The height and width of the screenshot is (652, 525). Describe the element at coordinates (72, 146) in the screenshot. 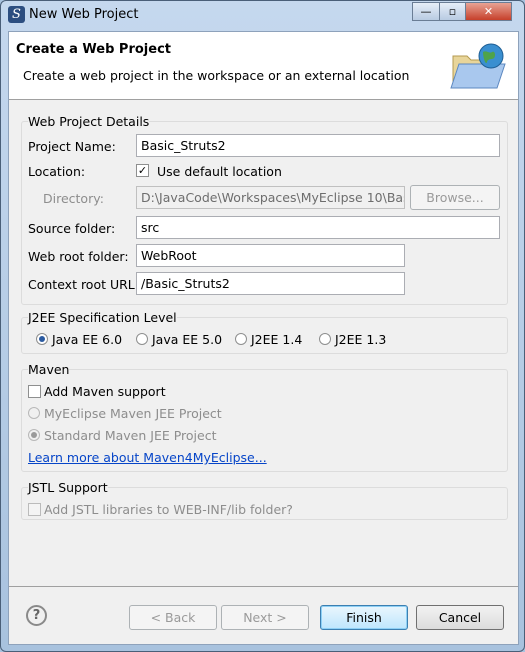

I see `project-name-label: Project Name:` at that location.